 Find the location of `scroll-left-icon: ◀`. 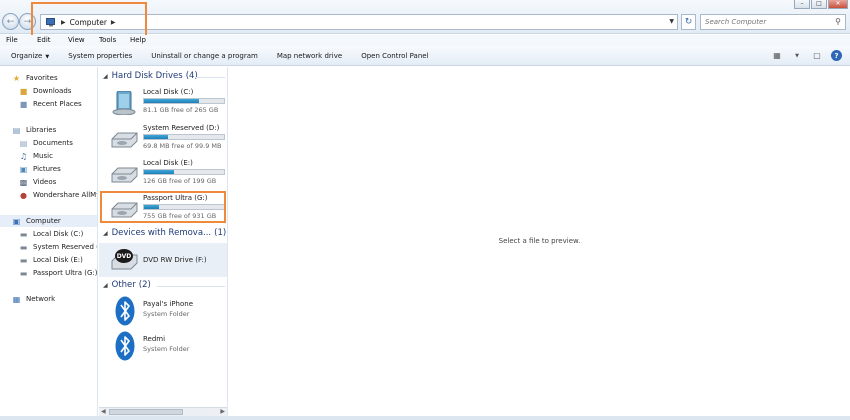

scroll-left-icon: ◀ is located at coordinates (103, 411).